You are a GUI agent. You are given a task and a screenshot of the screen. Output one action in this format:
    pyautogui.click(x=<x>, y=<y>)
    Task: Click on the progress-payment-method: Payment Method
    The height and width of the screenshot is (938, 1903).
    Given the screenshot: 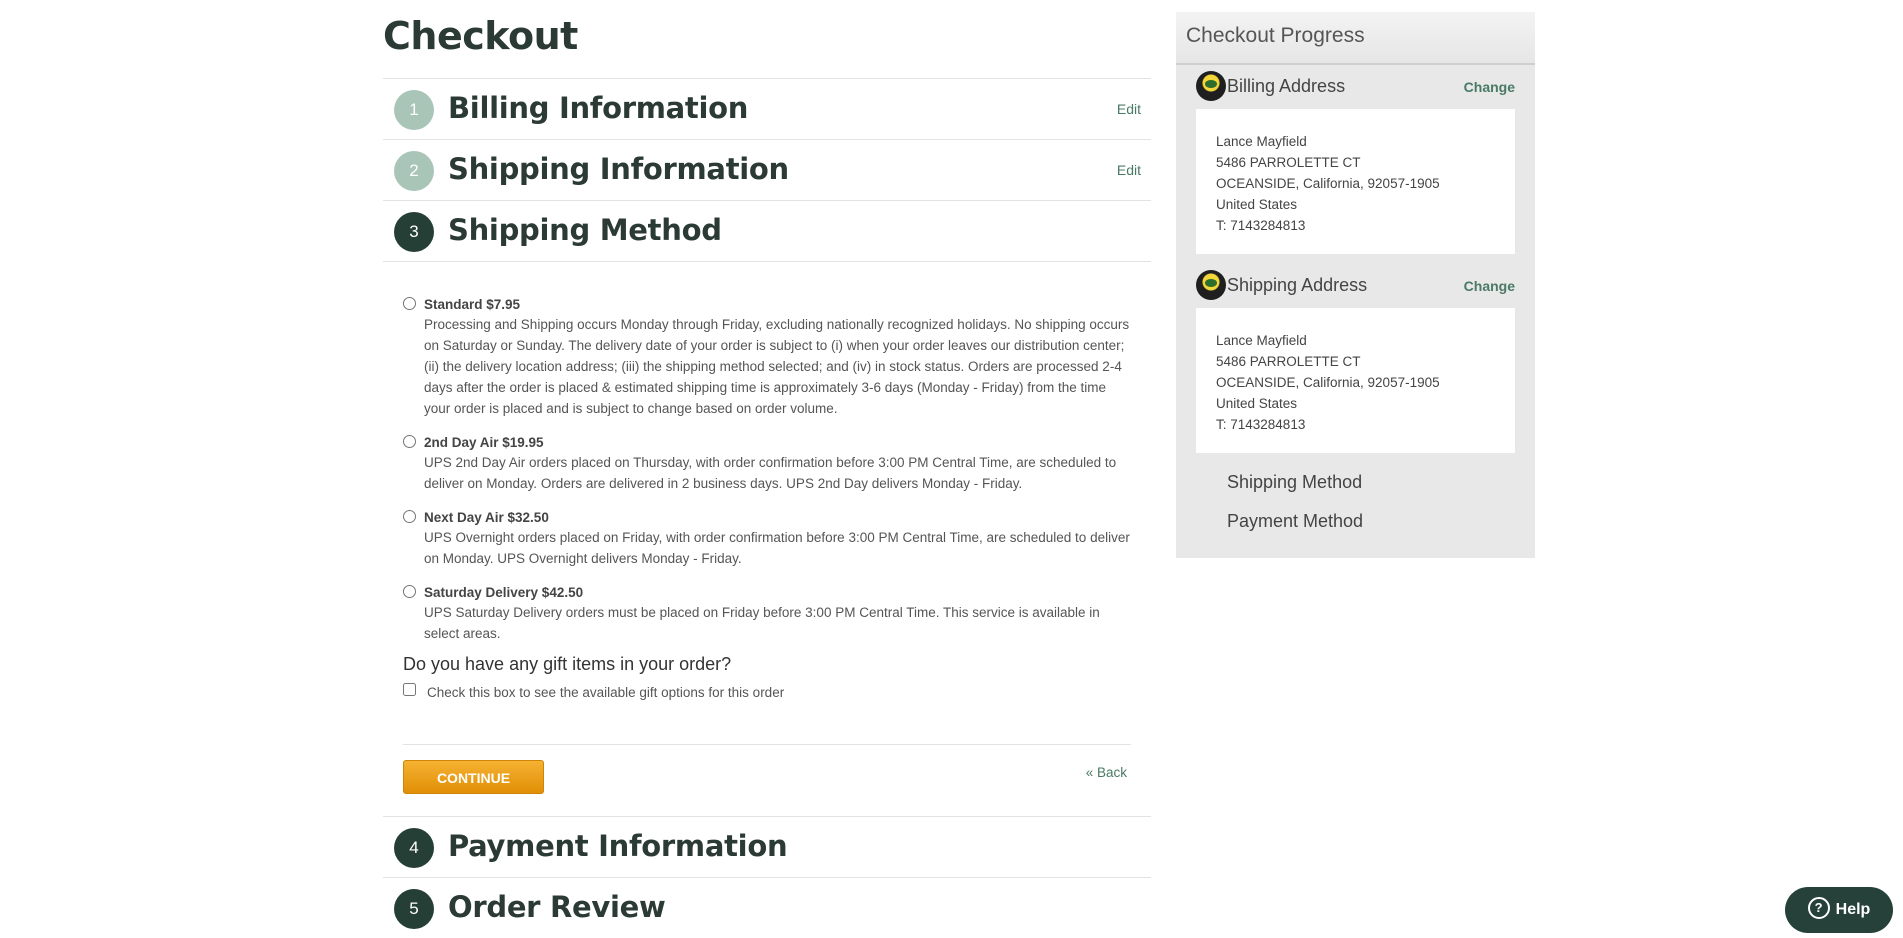 What is the action you would take?
    pyautogui.click(x=1295, y=521)
    